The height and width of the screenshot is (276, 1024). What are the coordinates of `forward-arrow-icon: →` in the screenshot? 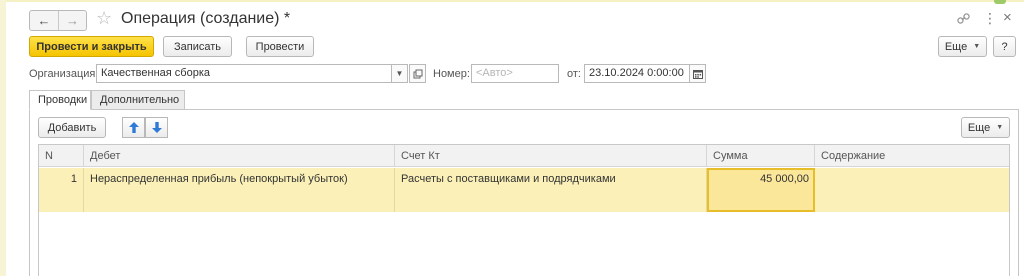 It's located at (72, 20).